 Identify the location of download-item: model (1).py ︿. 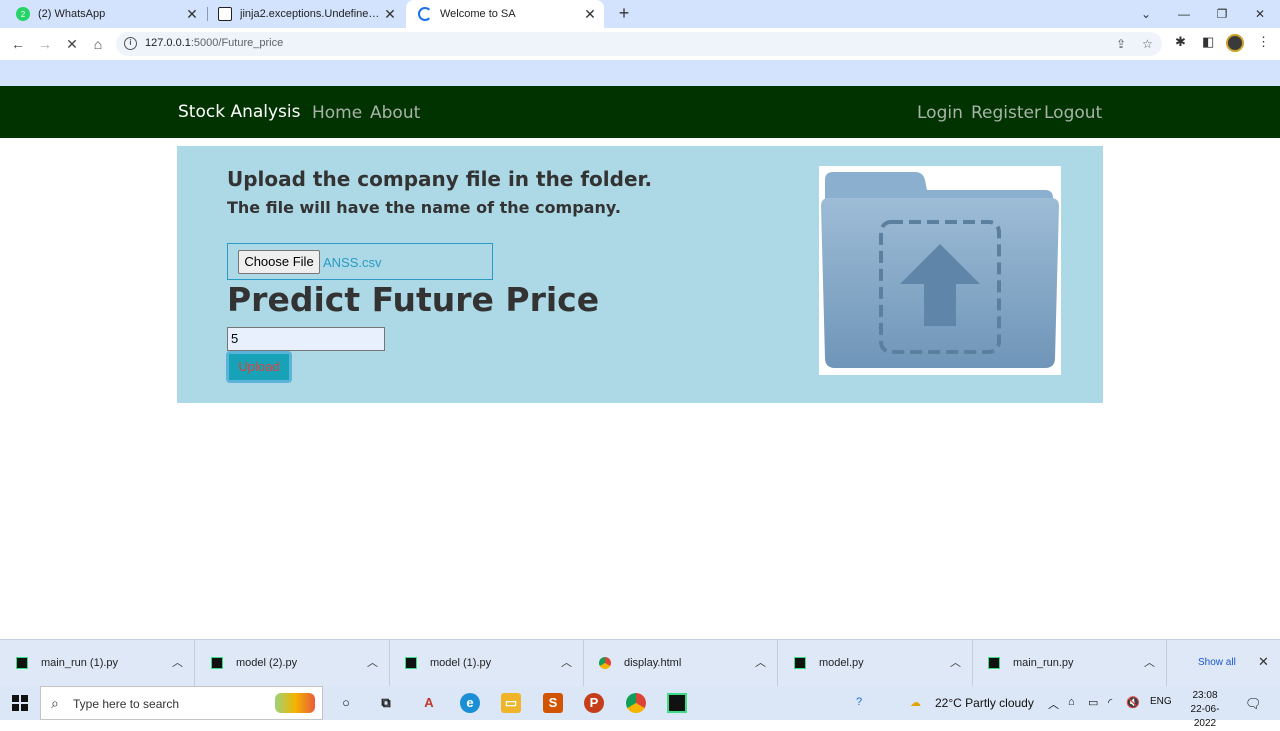
(486, 663).